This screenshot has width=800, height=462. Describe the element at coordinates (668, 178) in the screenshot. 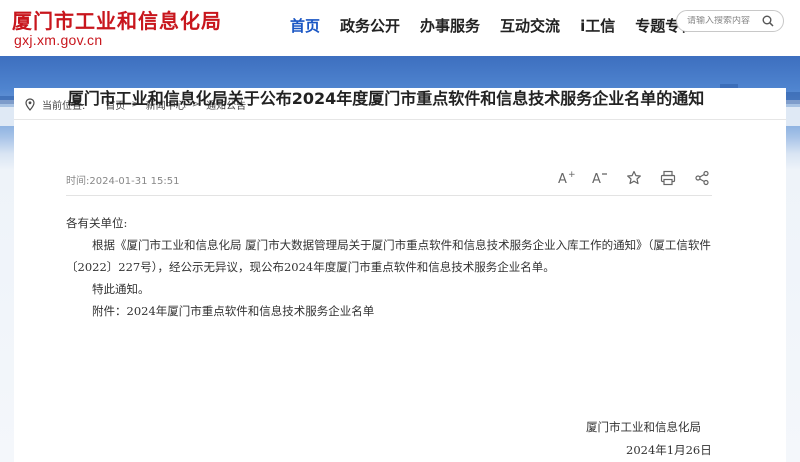

I see `print-icon` at that location.